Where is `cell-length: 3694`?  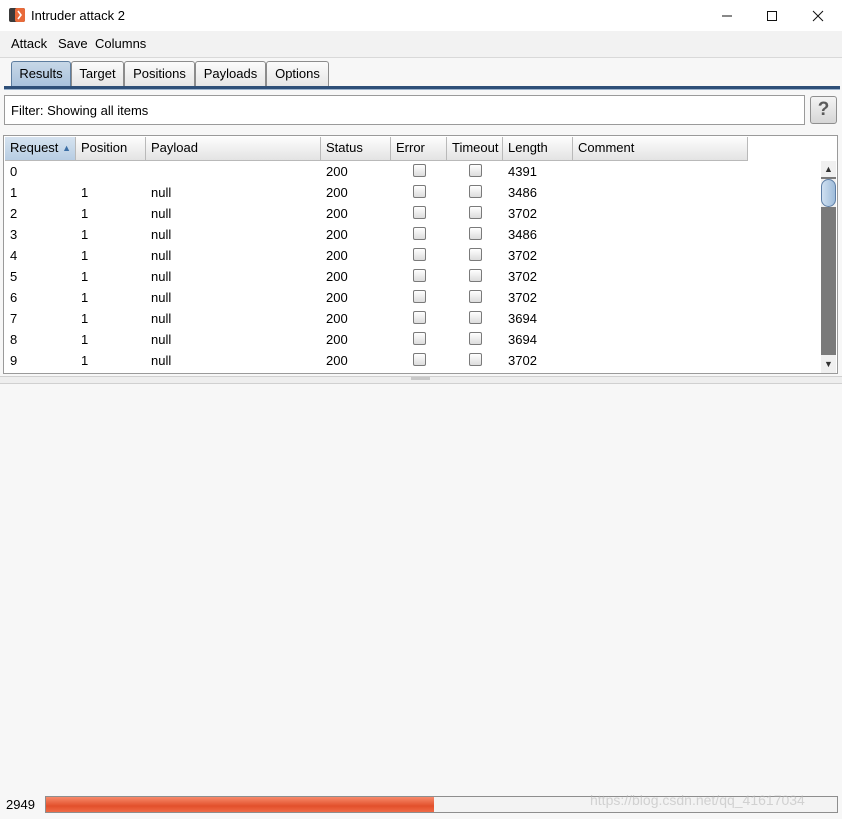
cell-length: 3694 is located at coordinates (522, 318).